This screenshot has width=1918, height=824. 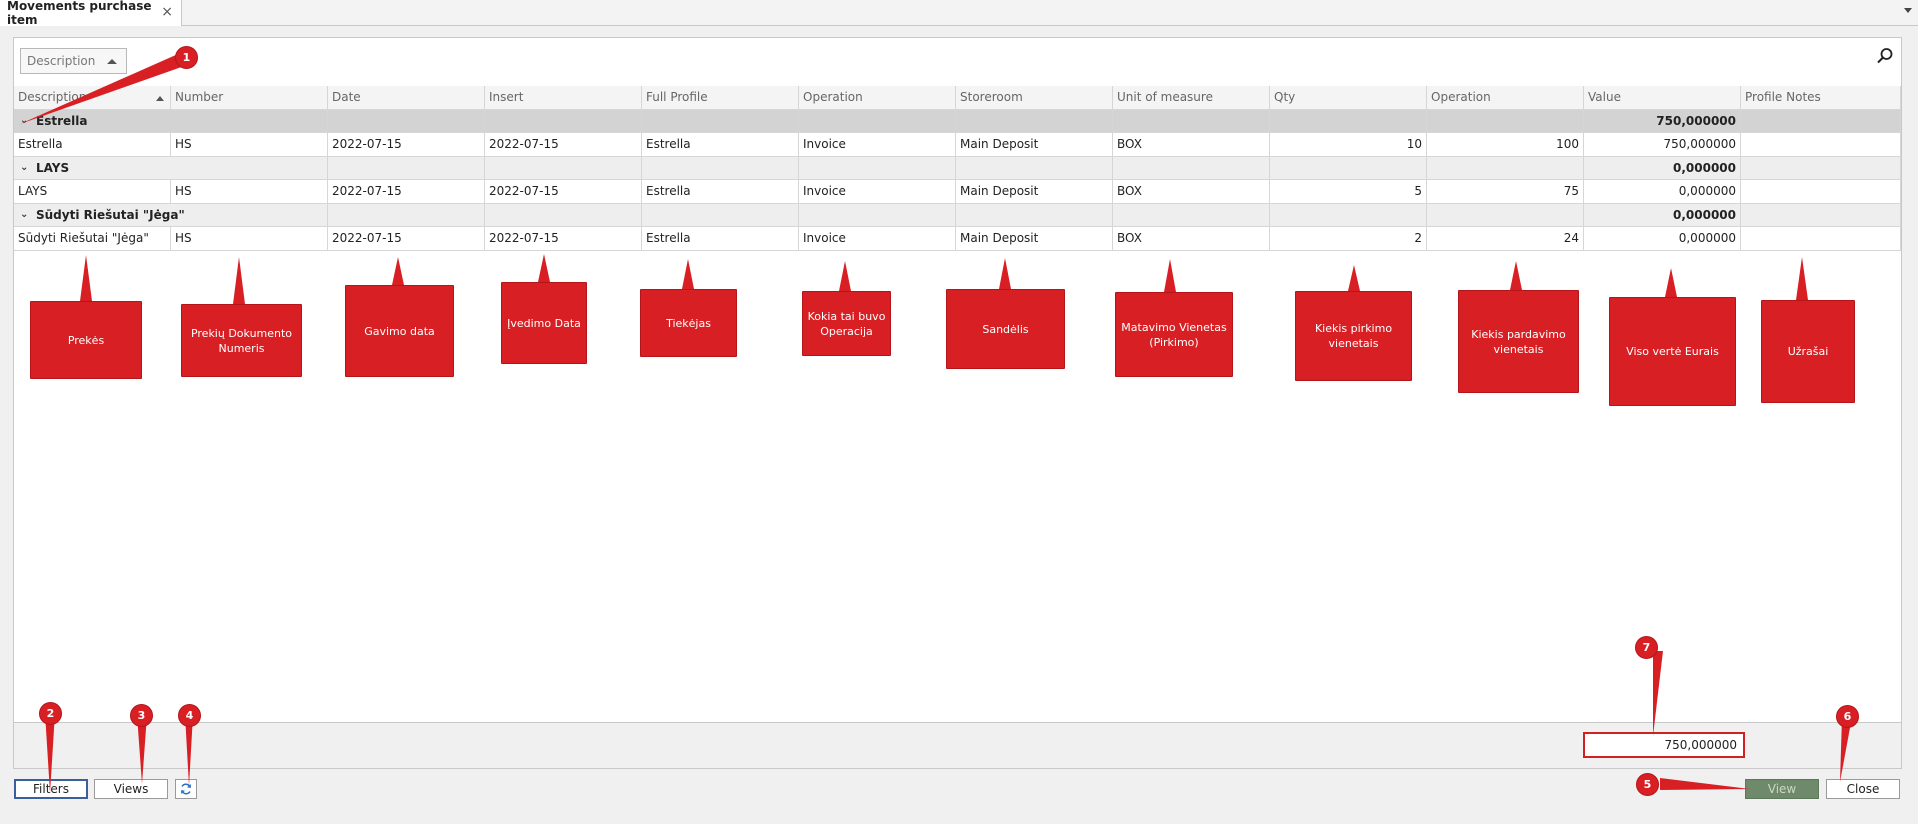 What do you see at coordinates (1821, 97) in the screenshot?
I see `column-header: Profile Notes` at bounding box center [1821, 97].